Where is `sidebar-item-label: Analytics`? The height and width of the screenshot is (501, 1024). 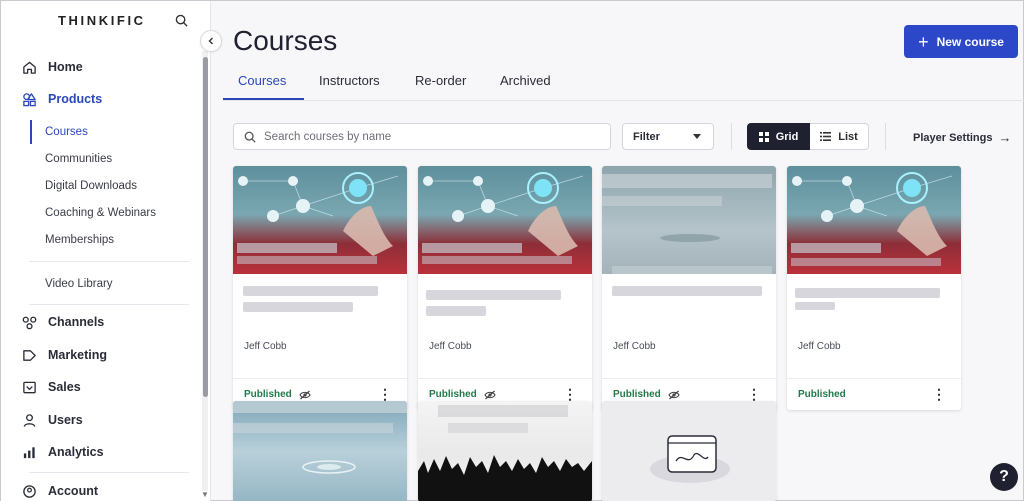 sidebar-item-label: Analytics is located at coordinates (76, 452).